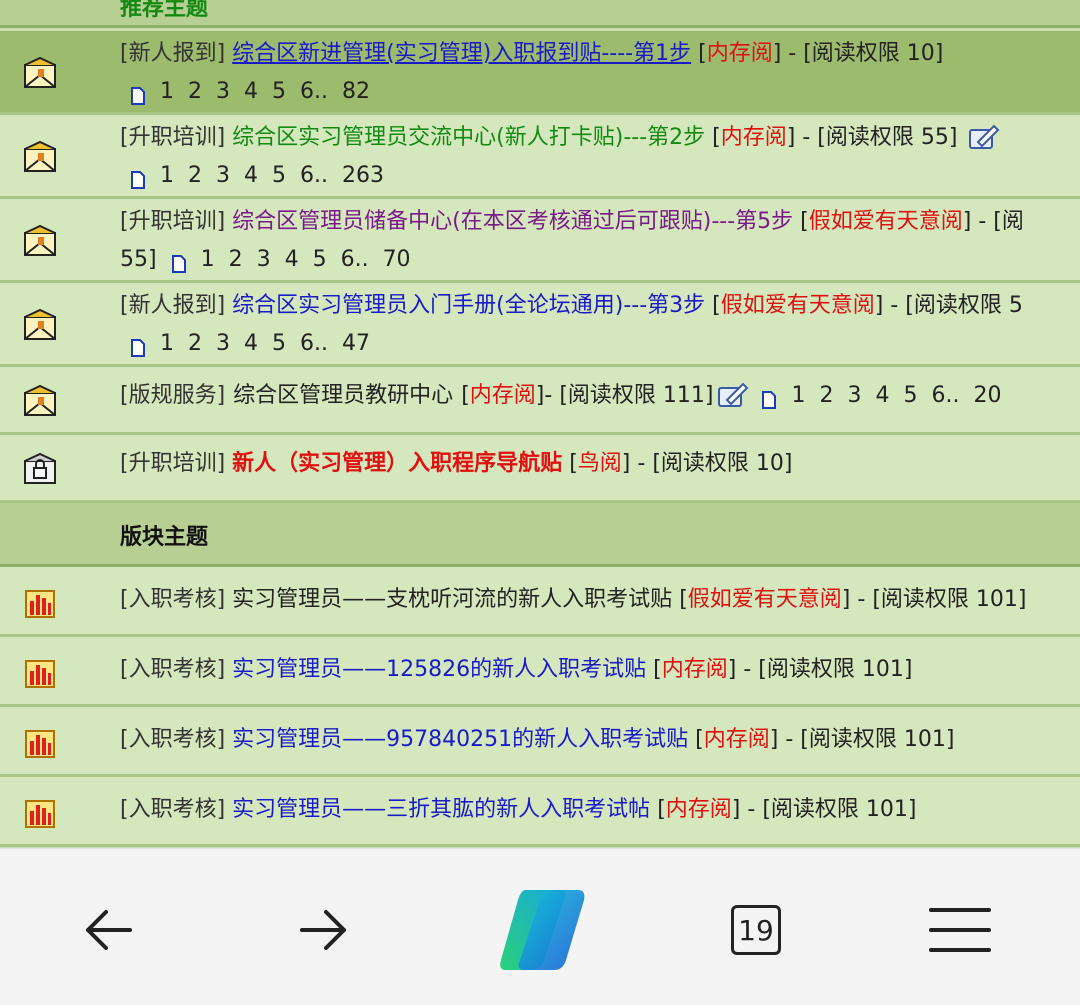 Image resolution: width=1080 pixels, height=1005 pixels. I want to click on thread-title-link: 实习管理员——支枕听河流的新人入职考试贴, so click(452, 599).